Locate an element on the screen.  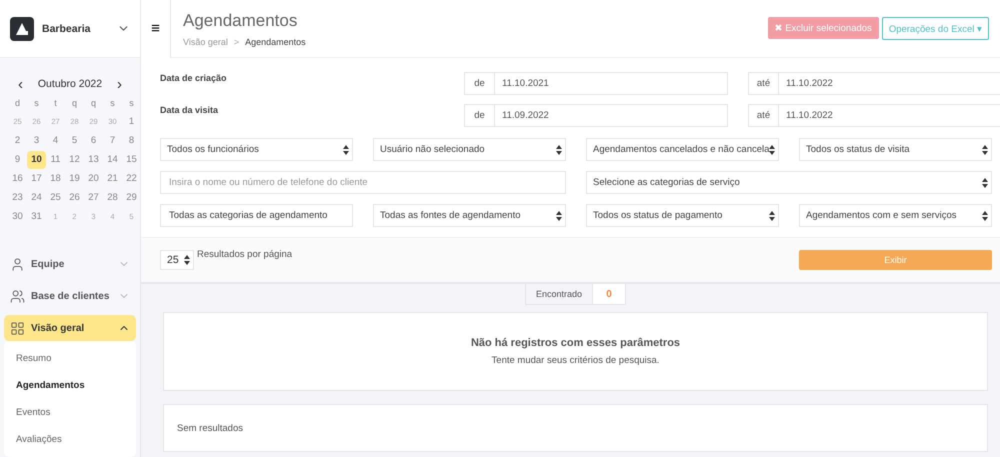
excel-operations-button: Operações do Excel ▾ is located at coordinates (935, 28).